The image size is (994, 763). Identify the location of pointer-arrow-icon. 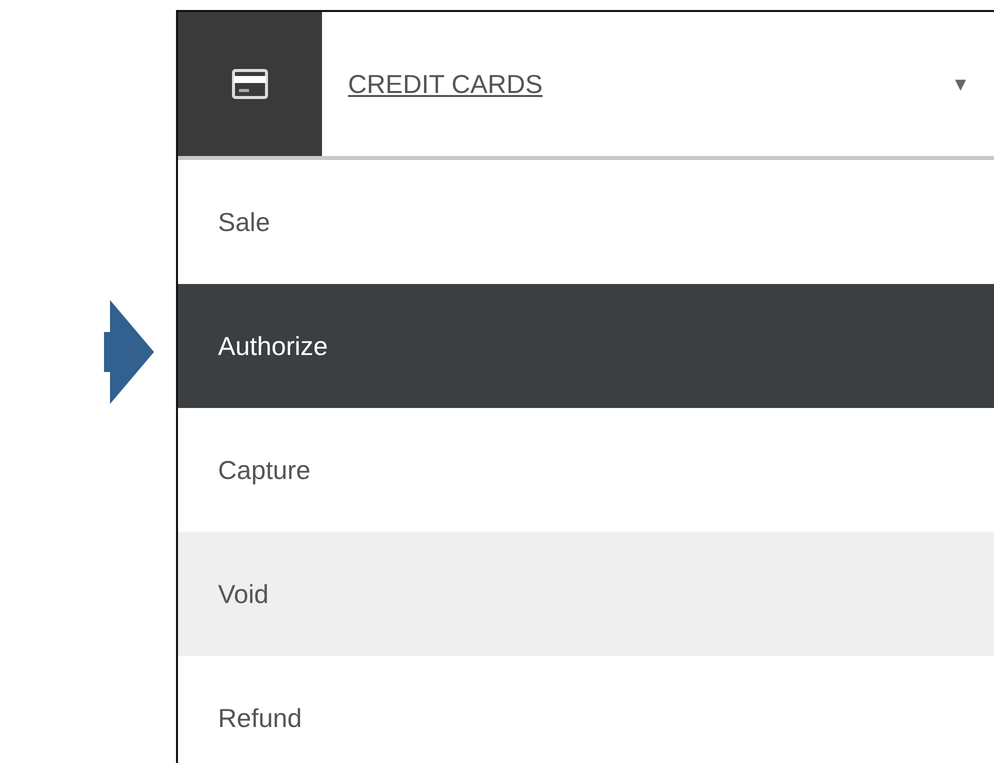
(129, 352).